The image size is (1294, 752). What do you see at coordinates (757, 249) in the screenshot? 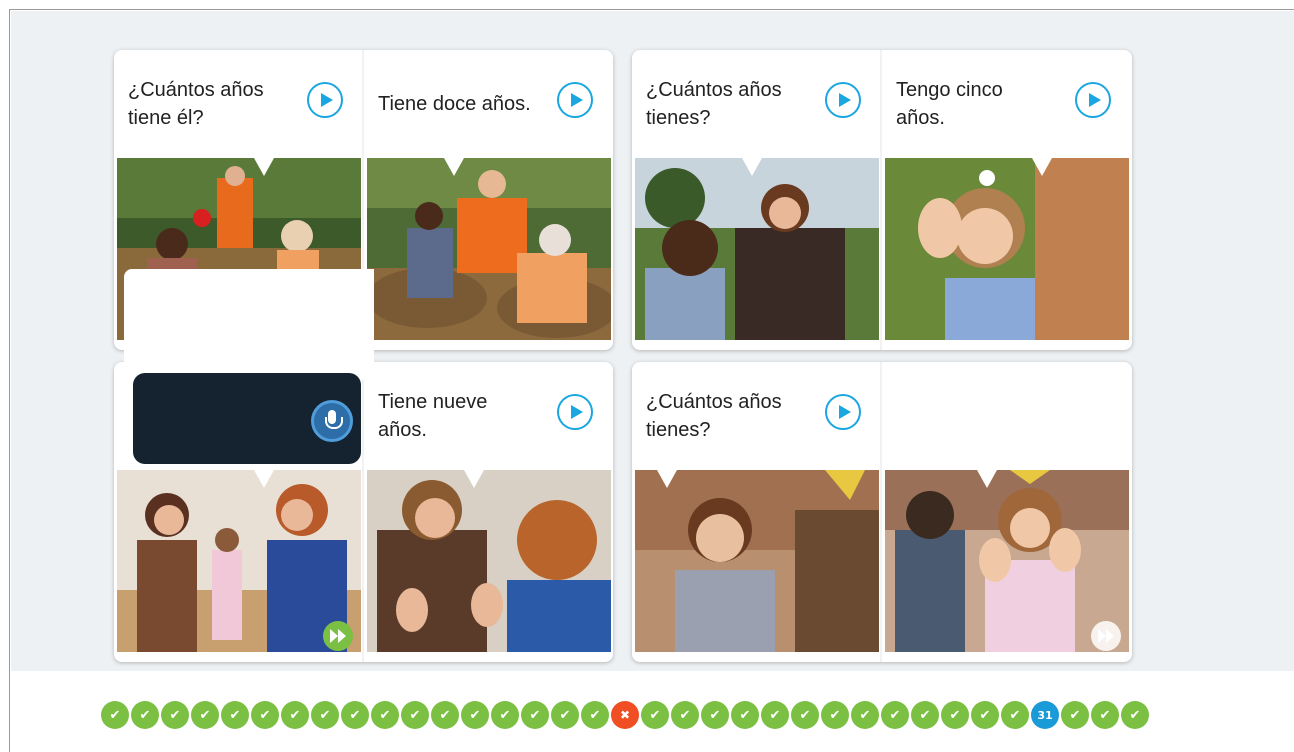
I see `photo-mother-and-girl` at bounding box center [757, 249].